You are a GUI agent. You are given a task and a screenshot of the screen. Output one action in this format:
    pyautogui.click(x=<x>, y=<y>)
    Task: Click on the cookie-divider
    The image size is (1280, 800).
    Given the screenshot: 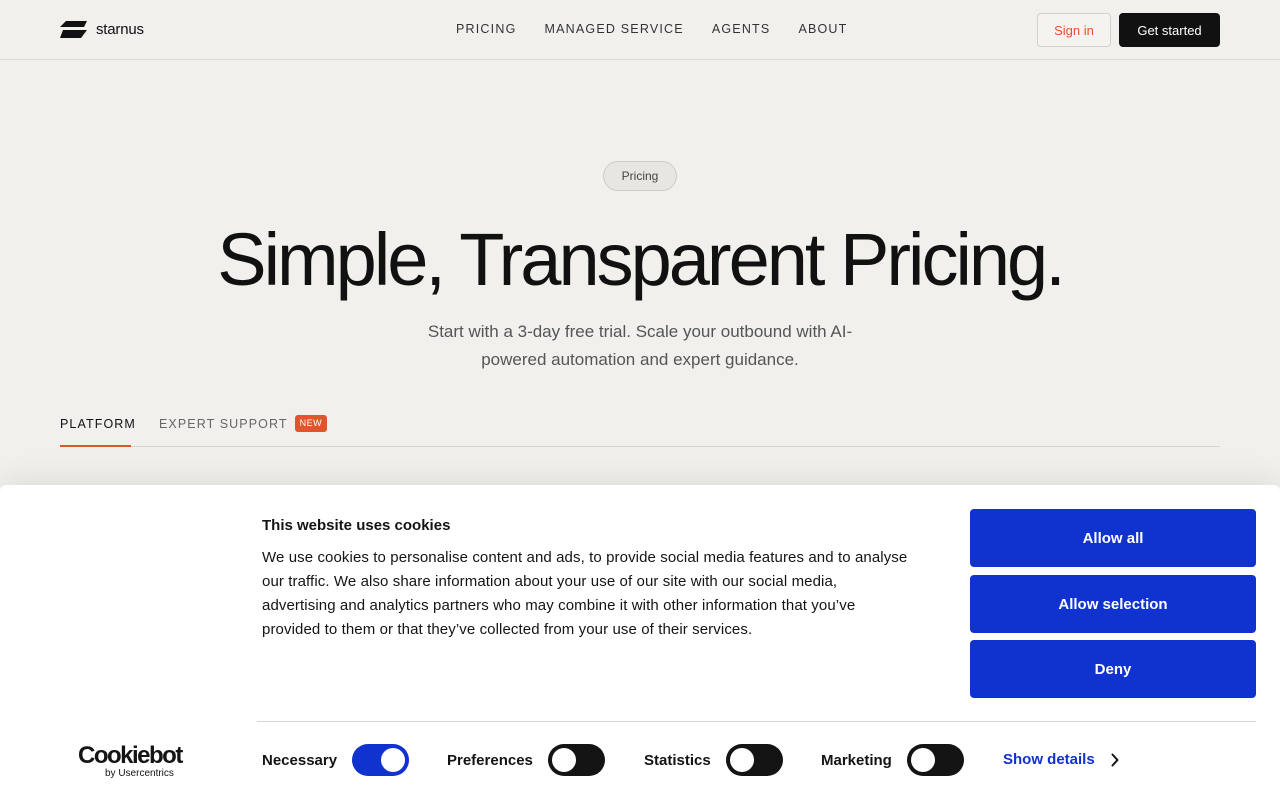 What is the action you would take?
    pyautogui.click(x=756, y=721)
    